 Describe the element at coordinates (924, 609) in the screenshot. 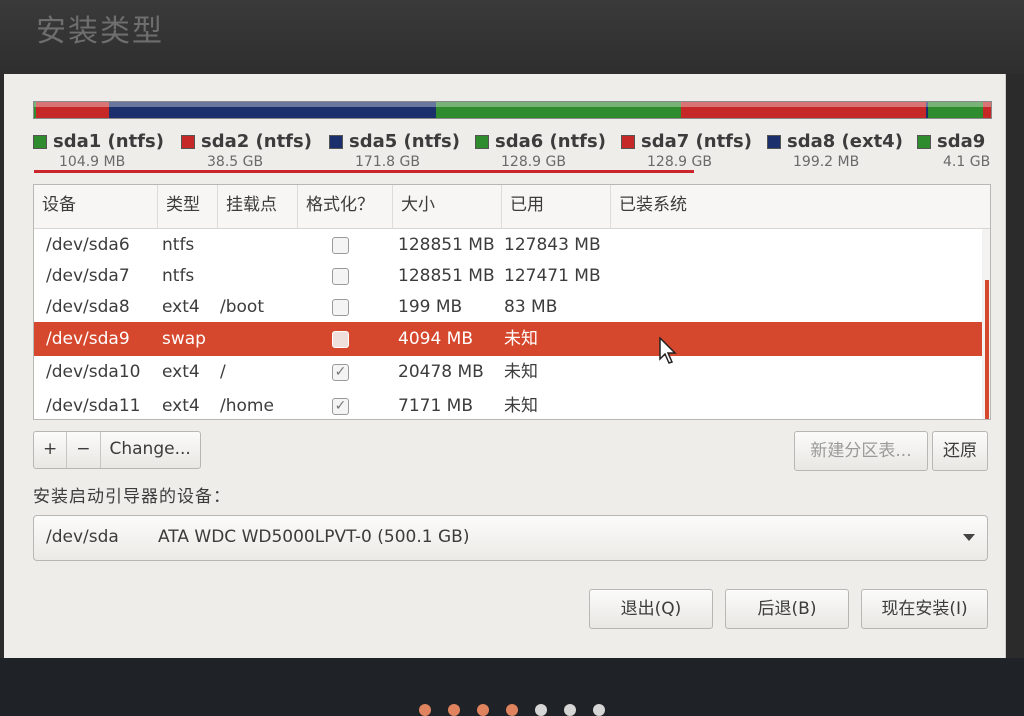

I see `install-now-button: 现在安装(I)` at that location.